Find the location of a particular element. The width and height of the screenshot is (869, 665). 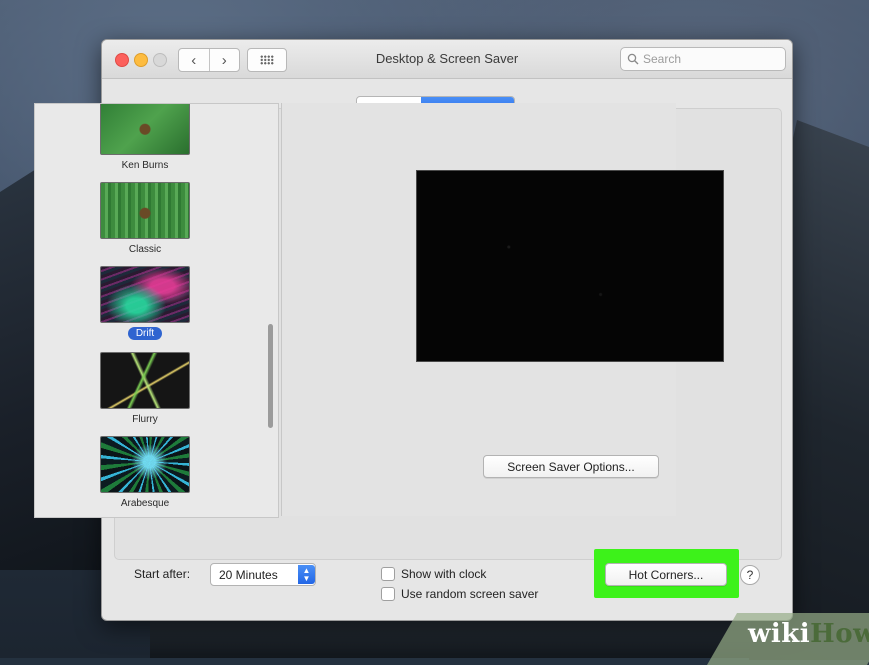

use-random-label: Use random screen saver is located at coordinates (470, 594).